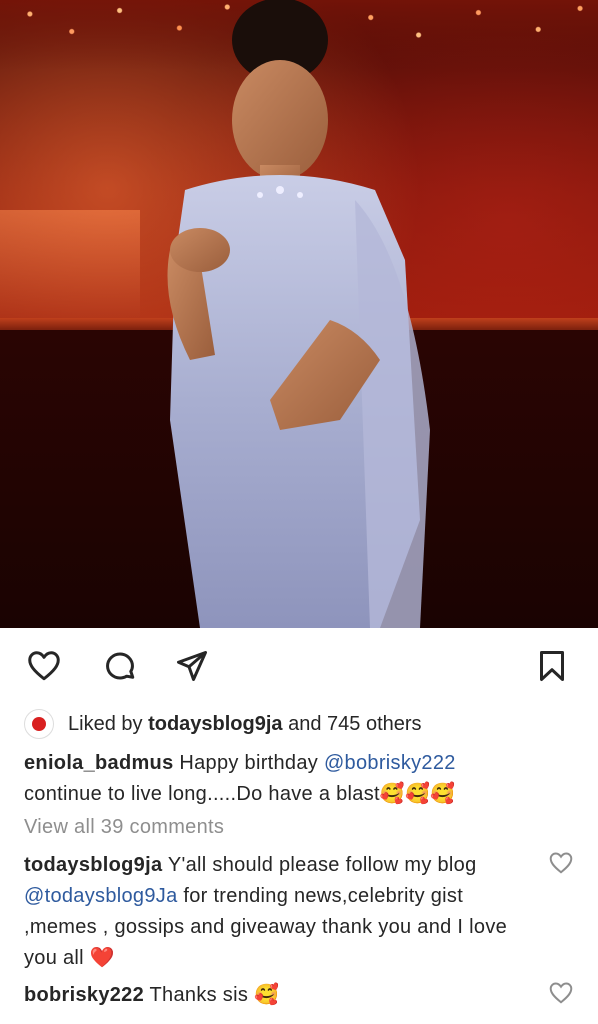  I want to click on caption-text-before: Happy birthday, so click(249, 763).